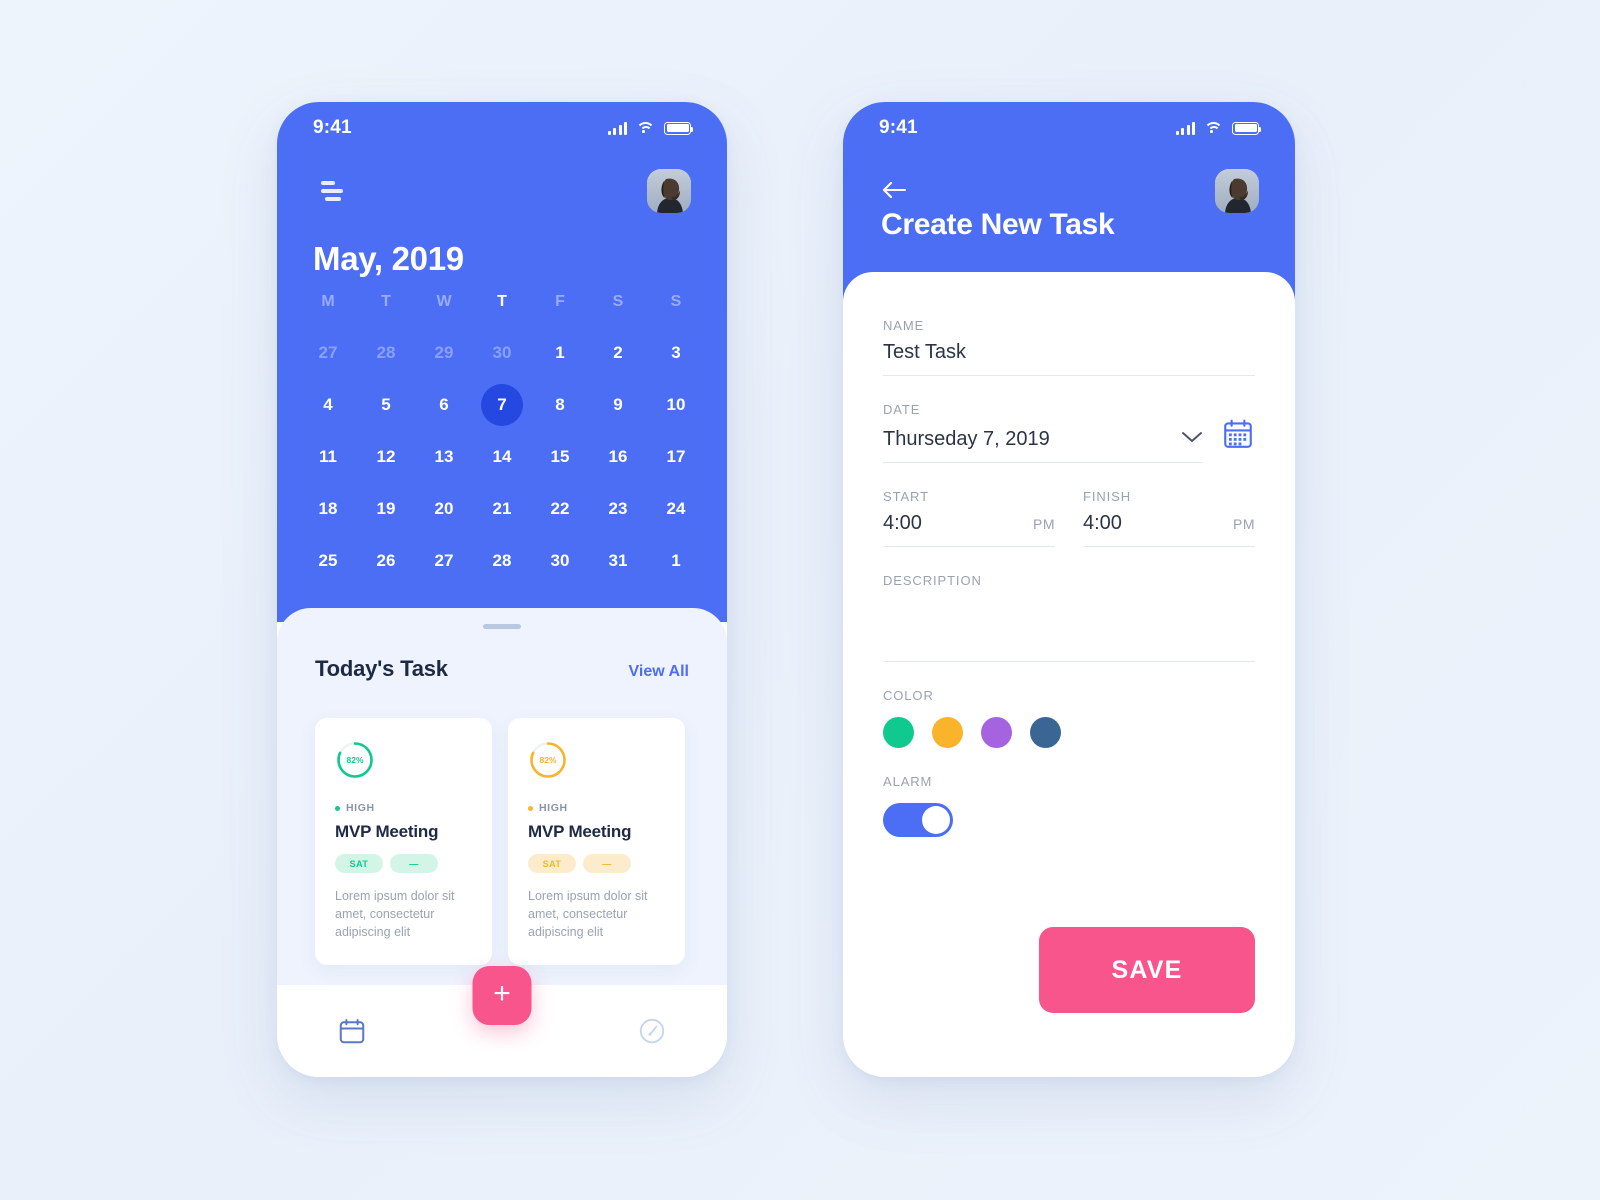  I want to click on calendar-weekday: F, so click(560, 301).